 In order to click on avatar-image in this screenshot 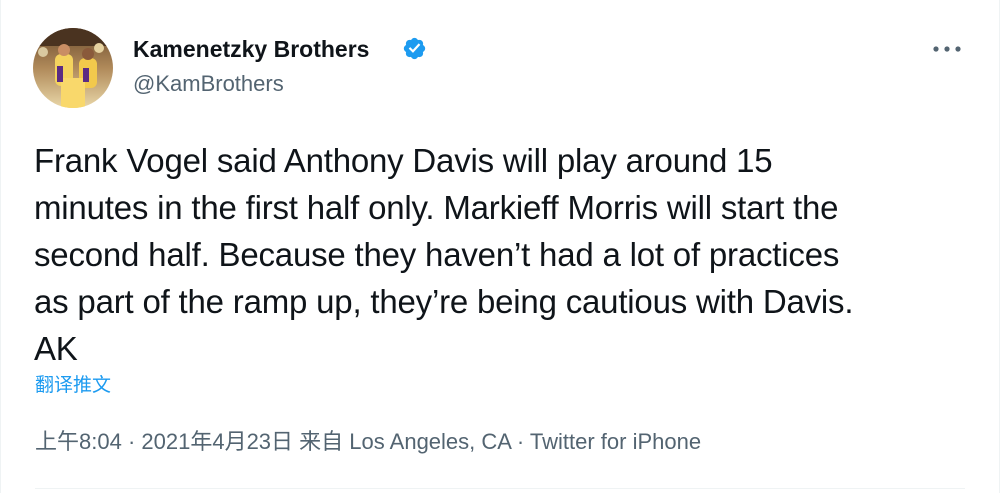, I will do `click(73, 68)`.